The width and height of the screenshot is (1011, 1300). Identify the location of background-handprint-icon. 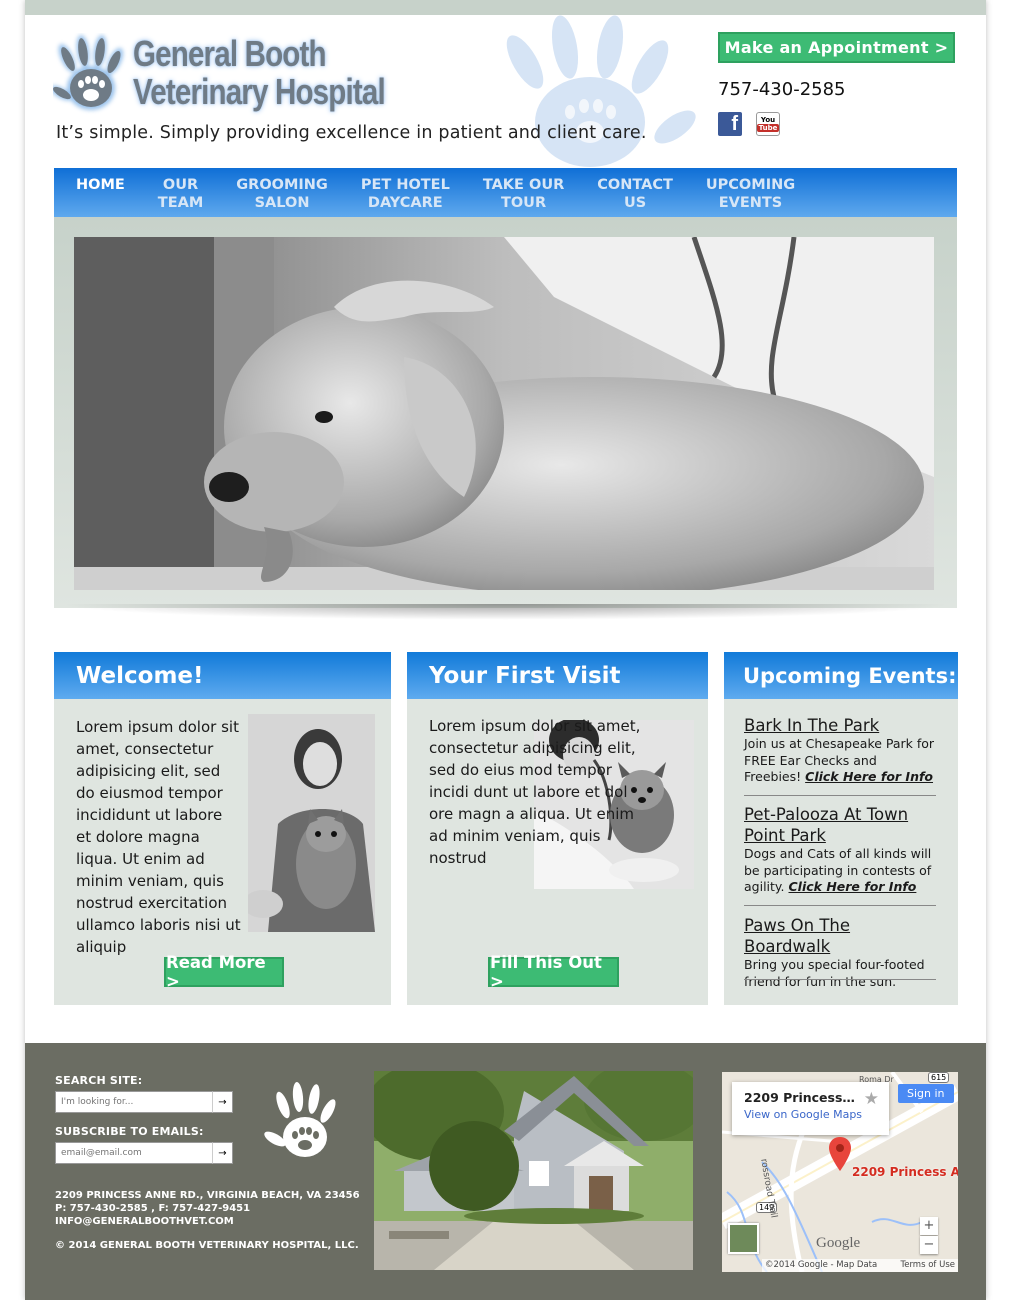
(601, 91).